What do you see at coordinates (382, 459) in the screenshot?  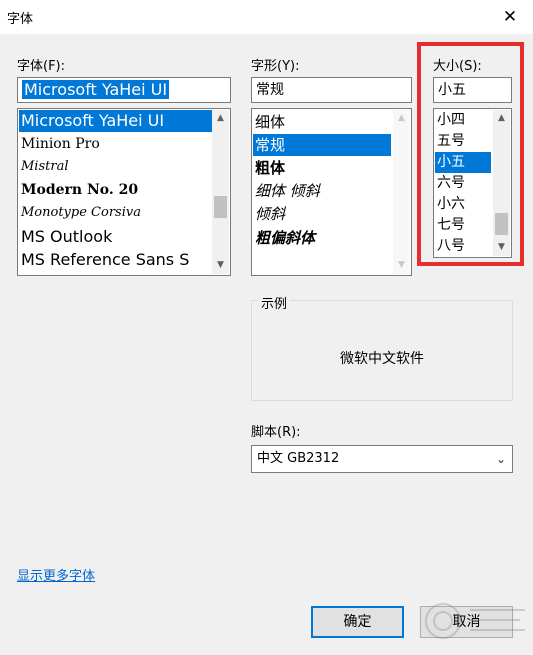 I see `script-select: 中文 GB2312 ⌄` at bounding box center [382, 459].